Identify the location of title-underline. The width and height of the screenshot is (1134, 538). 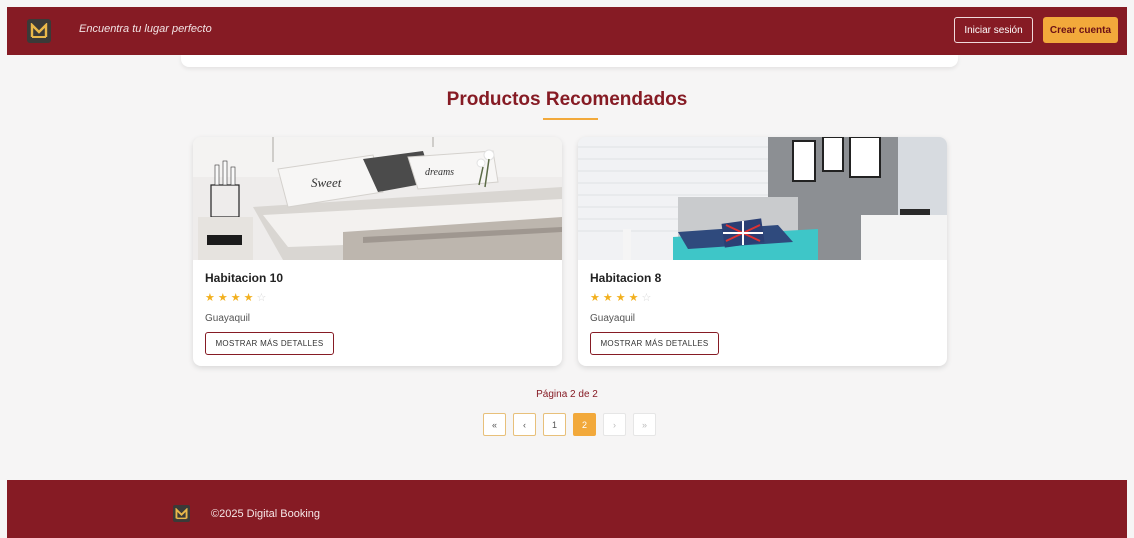
(570, 119).